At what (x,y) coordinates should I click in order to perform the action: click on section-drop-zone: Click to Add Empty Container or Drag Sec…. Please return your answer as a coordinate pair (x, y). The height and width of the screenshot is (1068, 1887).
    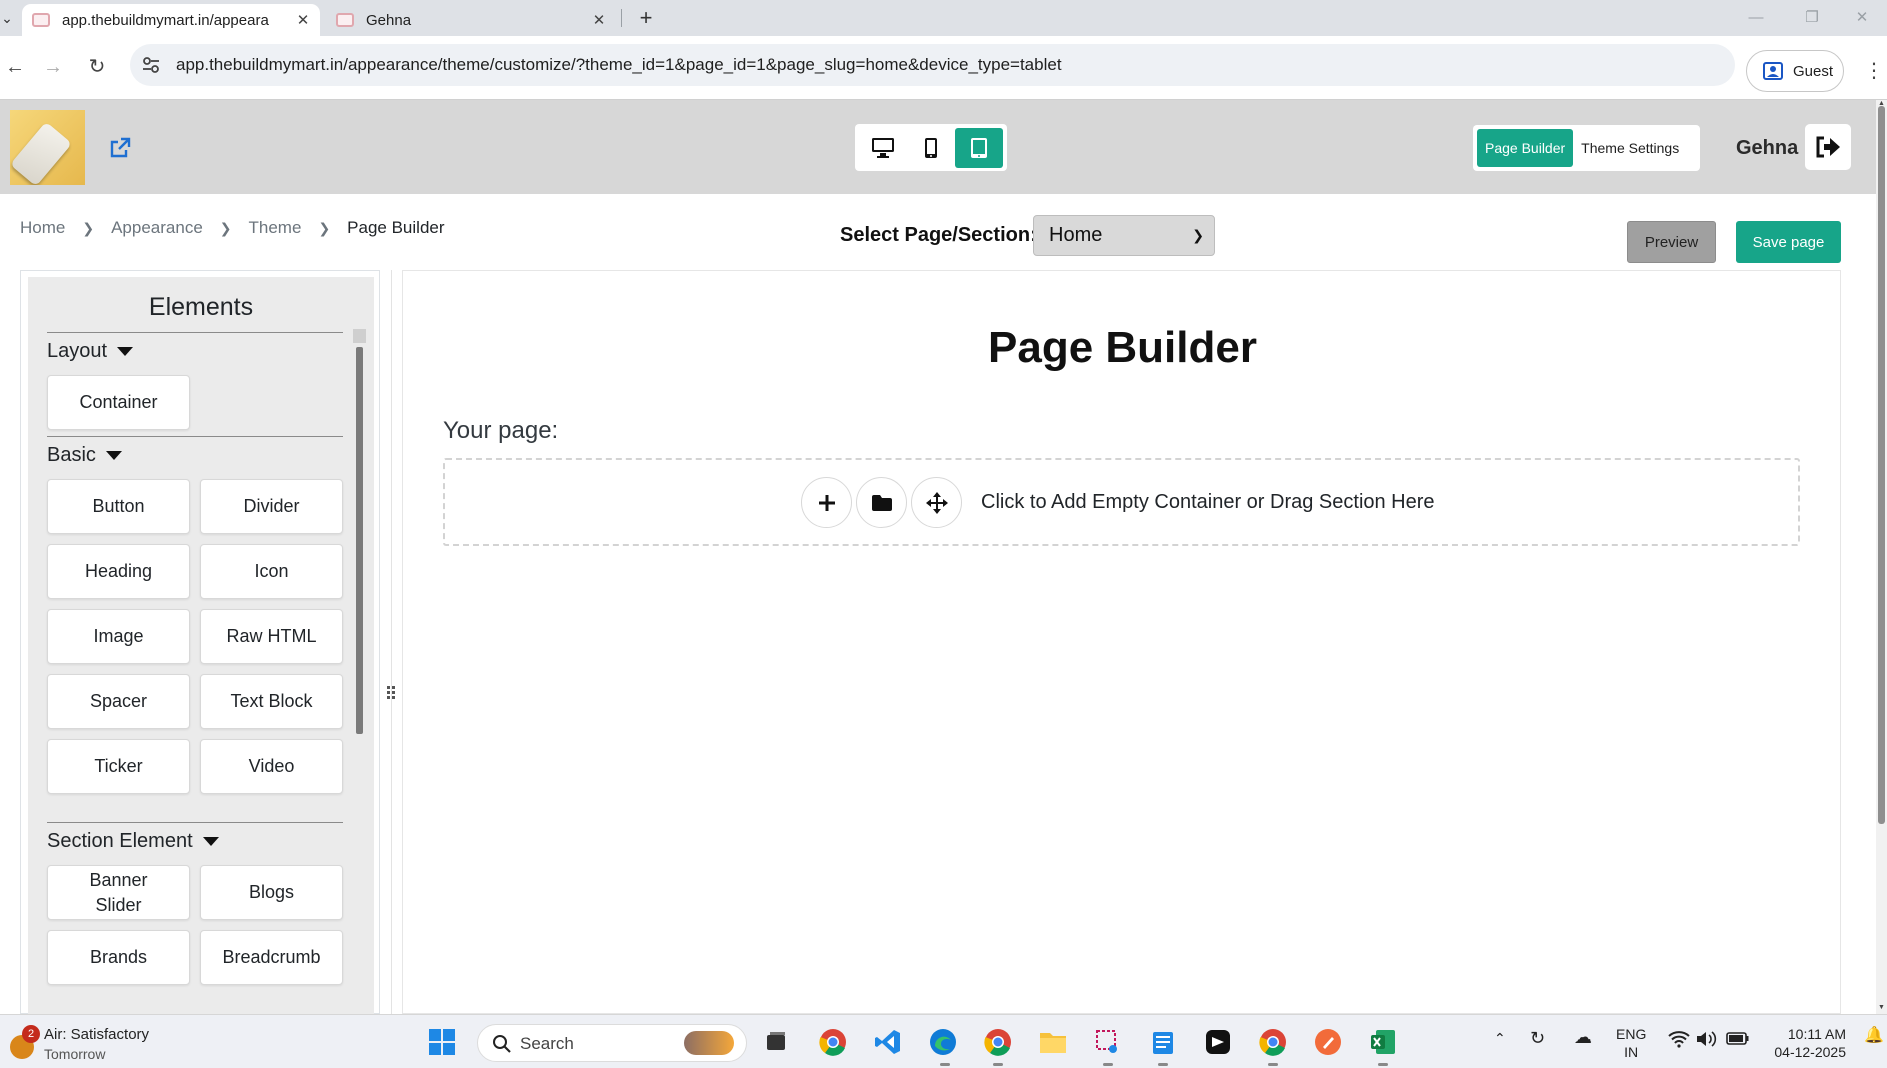
    Looking at the image, I should click on (1121, 502).